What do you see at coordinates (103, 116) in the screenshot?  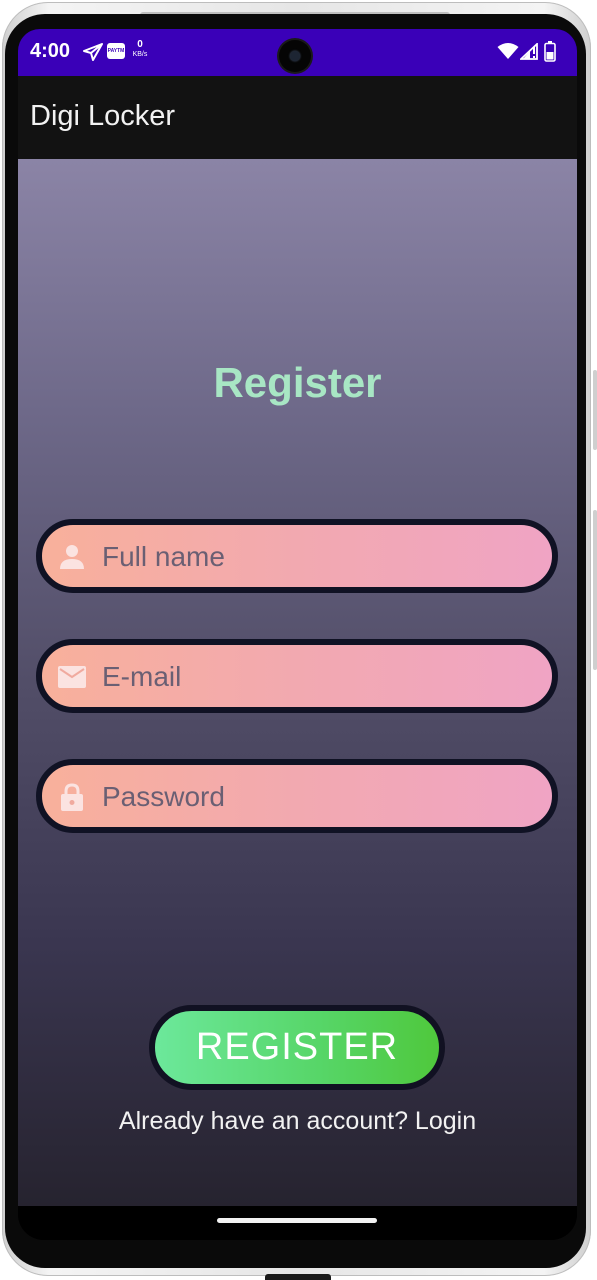 I see `app-title: Digi Locker` at bounding box center [103, 116].